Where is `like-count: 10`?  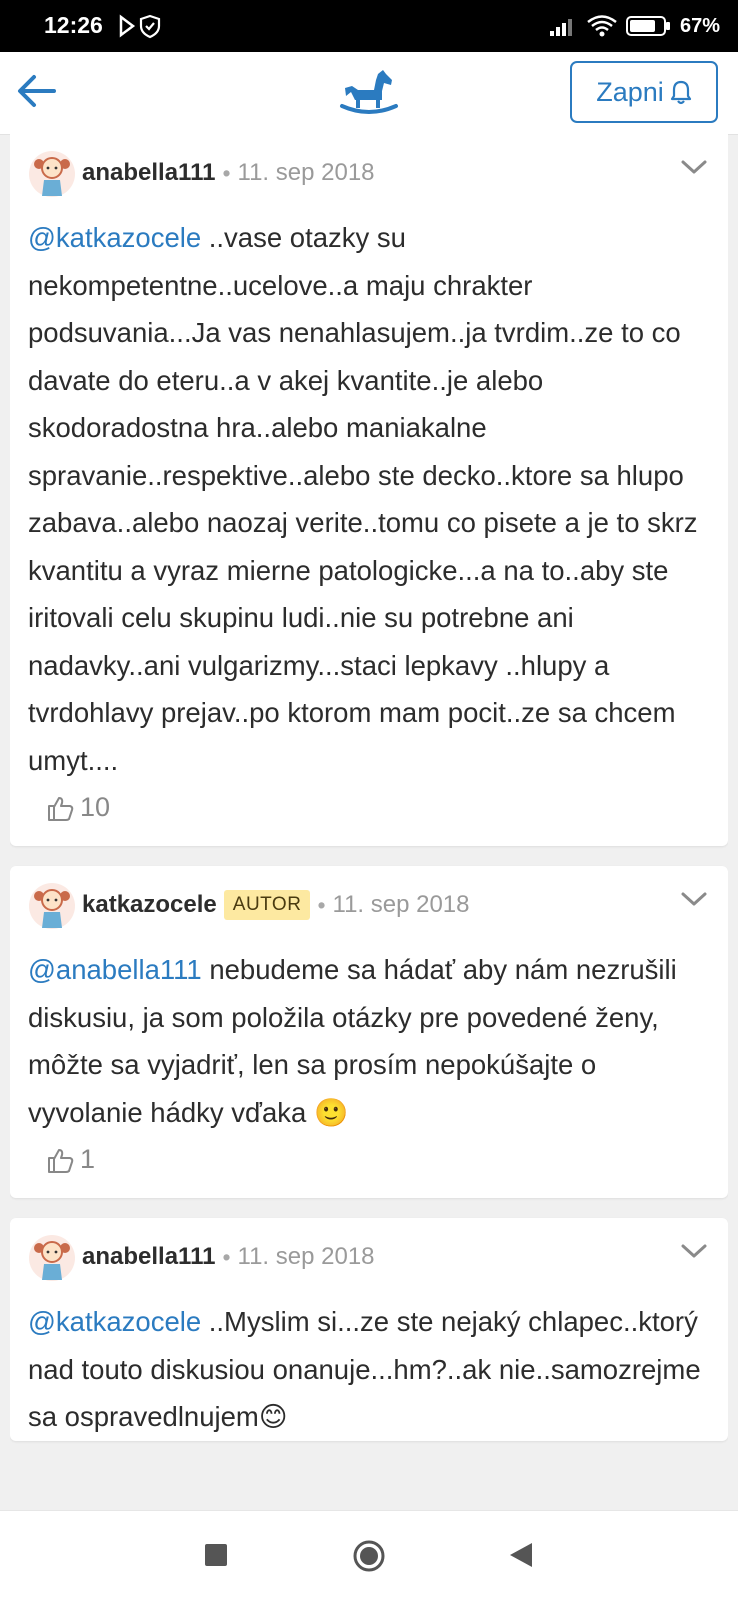
like-count: 10 is located at coordinates (95, 807).